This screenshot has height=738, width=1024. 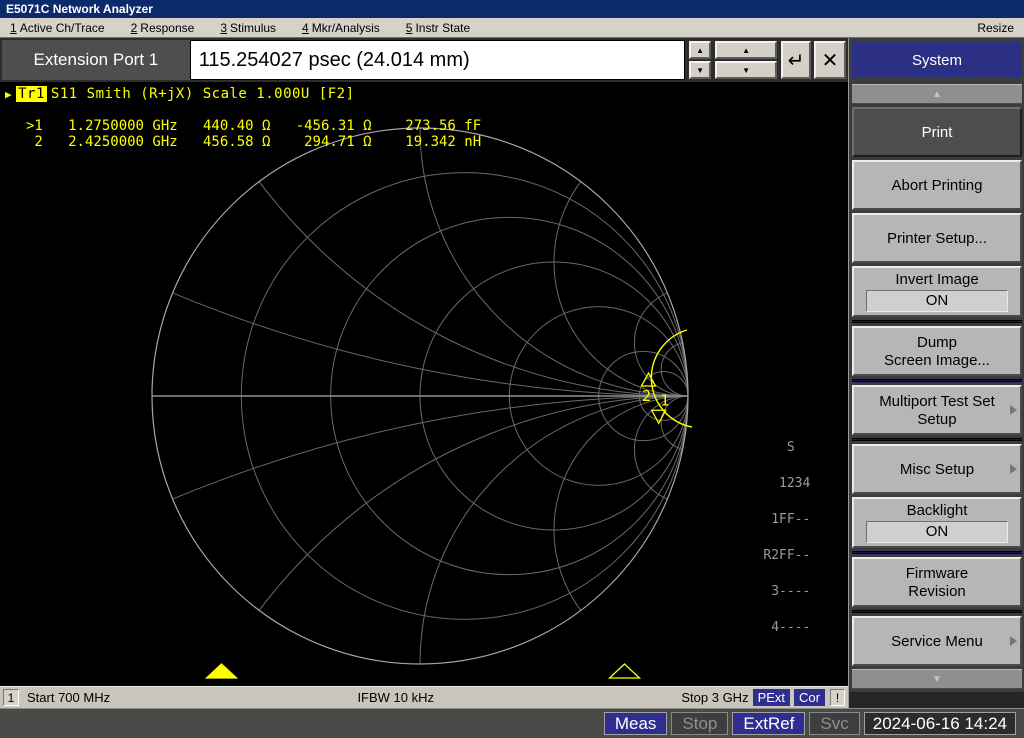 I want to click on scroll-down-icon: ▼, so click(x=937, y=679).